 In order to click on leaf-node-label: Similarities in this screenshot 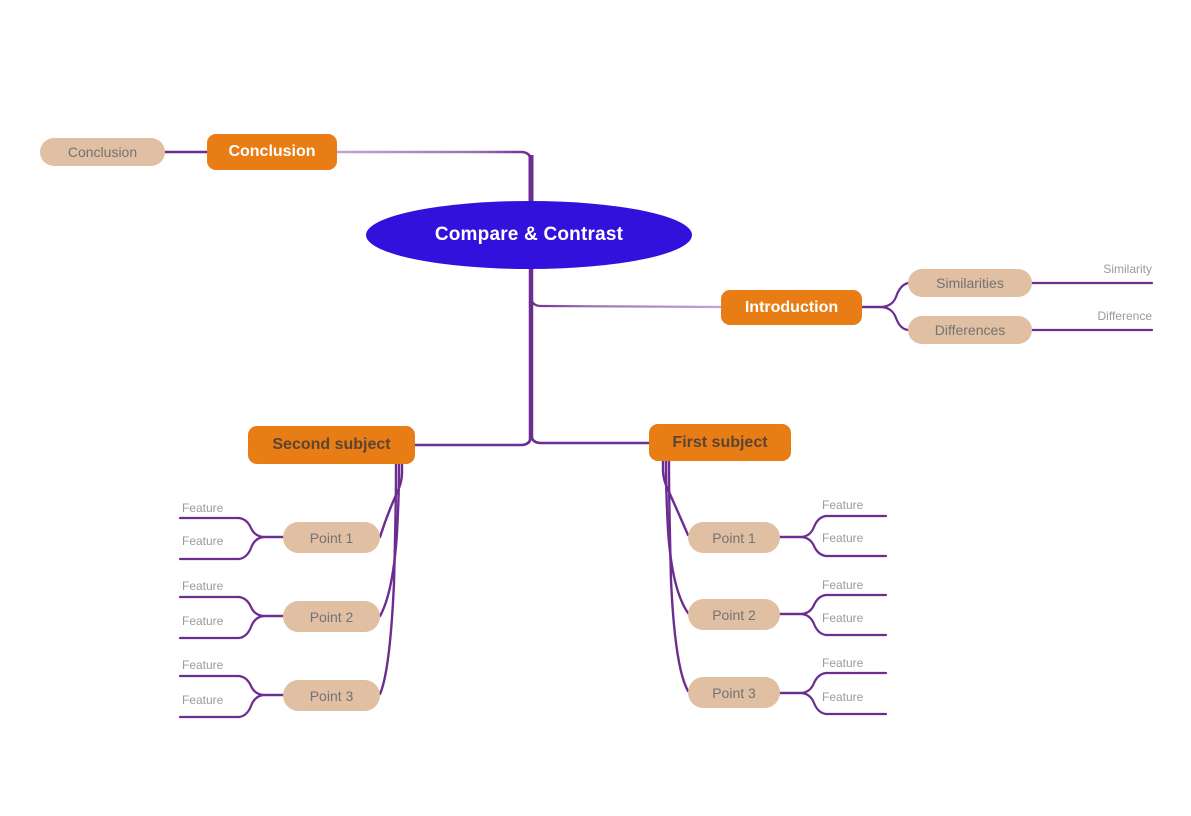, I will do `click(970, 283)`.